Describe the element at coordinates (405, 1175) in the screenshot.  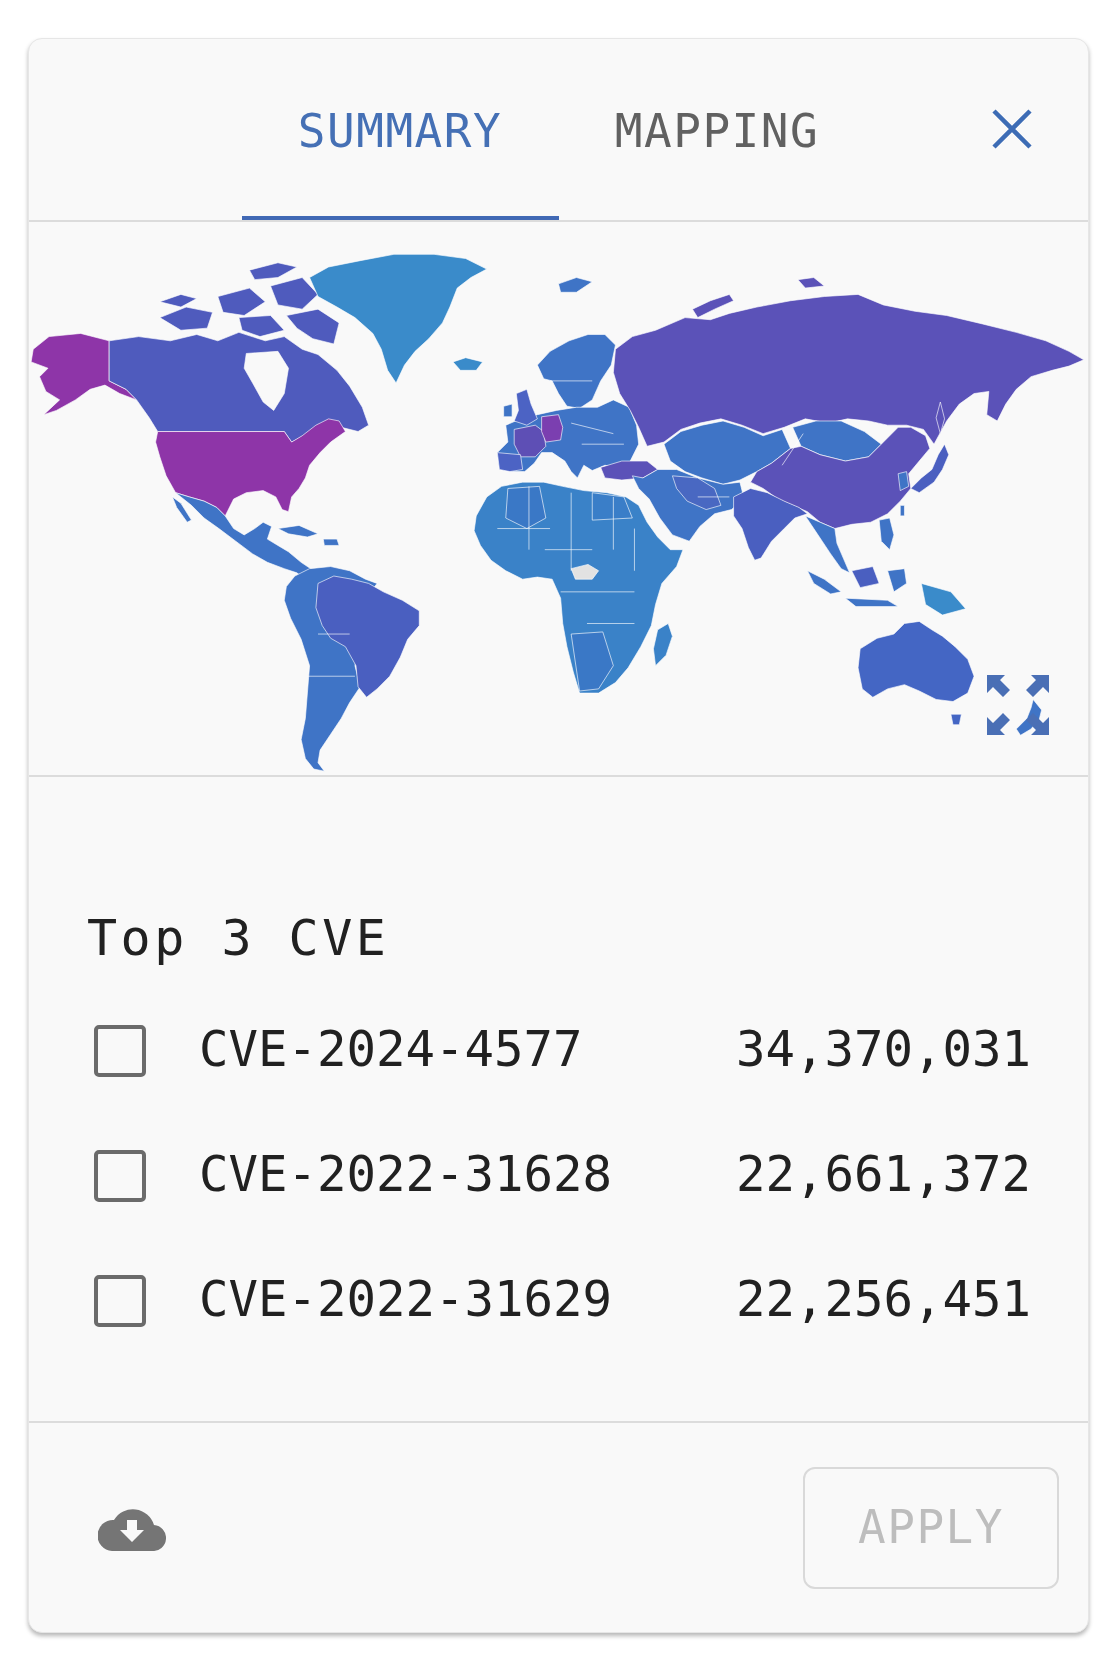
I see `cve-id: CVE-2022-31628` at that location.